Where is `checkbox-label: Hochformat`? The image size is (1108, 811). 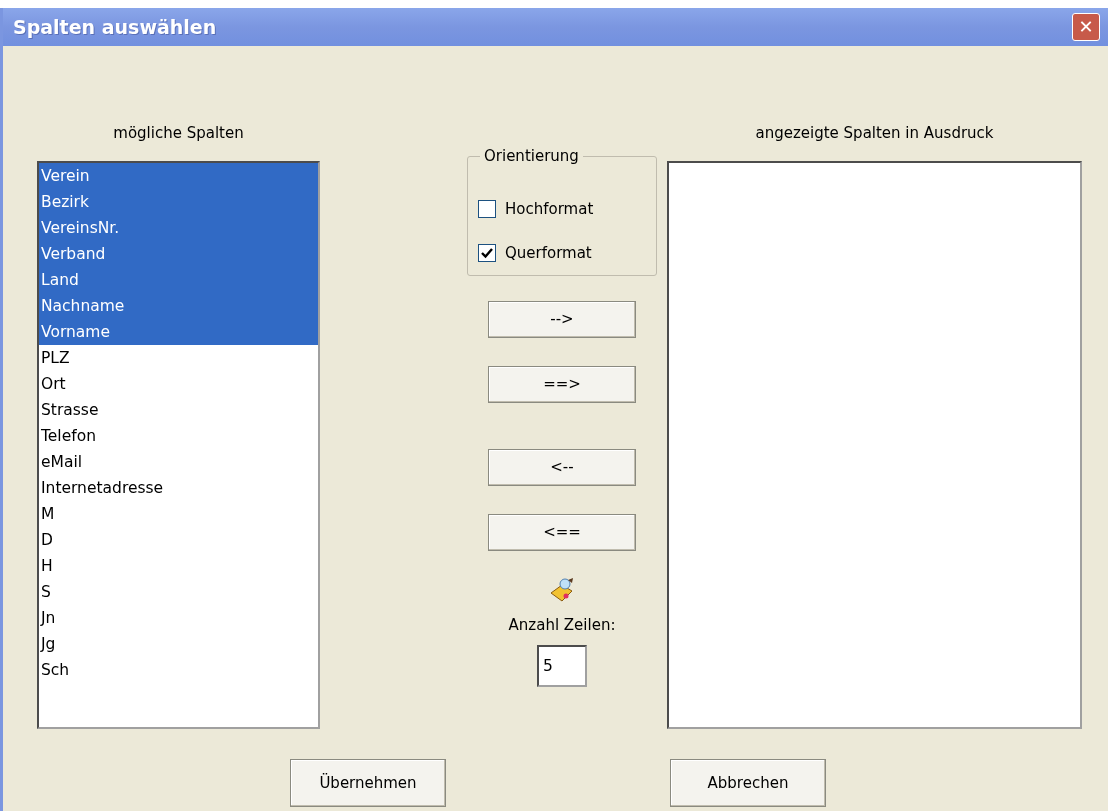 checkbox-label: Hochformat is located at coordinates (549, 209).